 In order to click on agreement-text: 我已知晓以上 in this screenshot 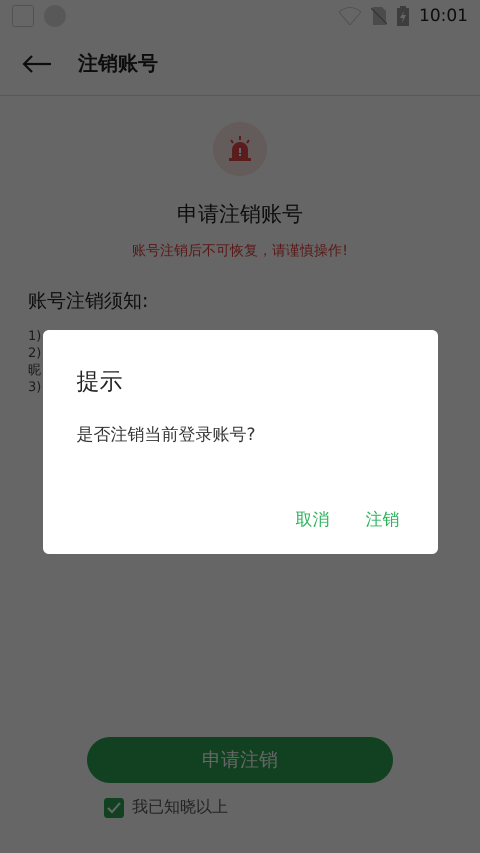, I will do `click(180, 807)`.